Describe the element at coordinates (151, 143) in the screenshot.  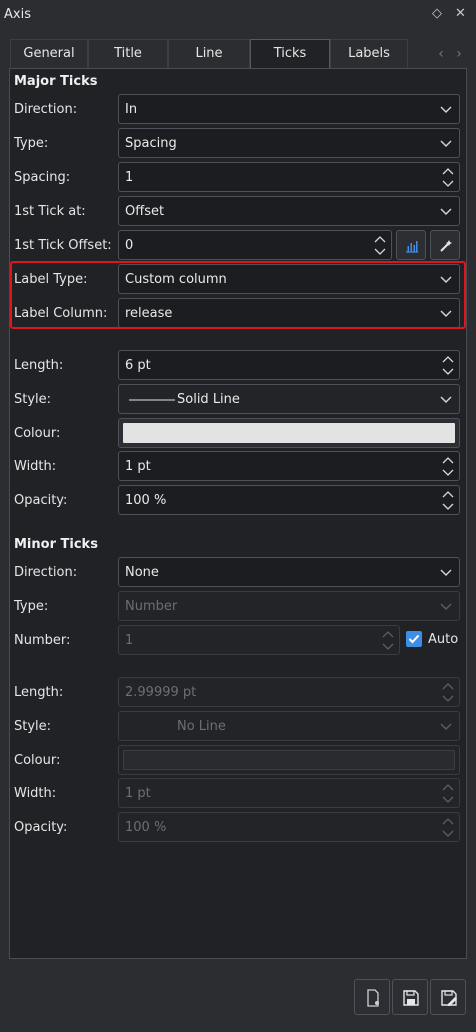
I see `major-type-value: Spacing` at that location.